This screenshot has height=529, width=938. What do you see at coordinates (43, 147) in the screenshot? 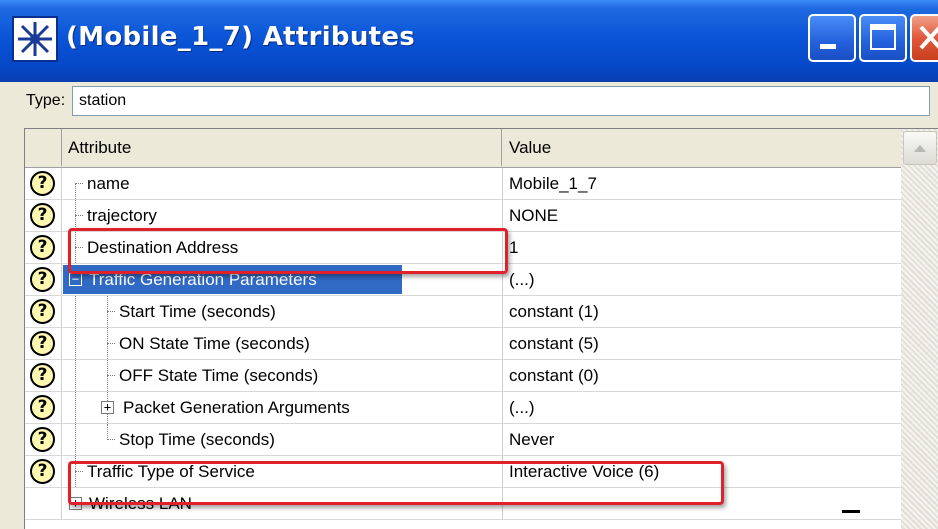
I see `header-icon-column` at bounding box center [43, 147].